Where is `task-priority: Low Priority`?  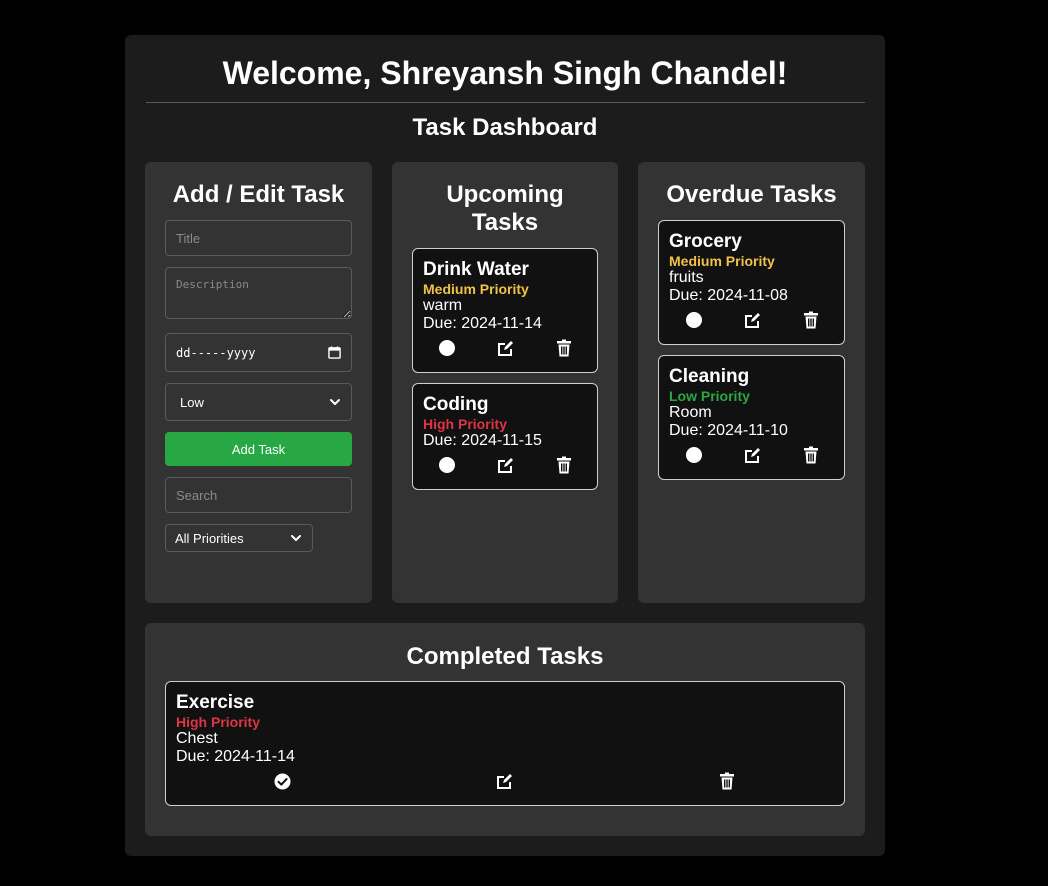
task-priority: Low Priority is located at coordinates (709, 396).